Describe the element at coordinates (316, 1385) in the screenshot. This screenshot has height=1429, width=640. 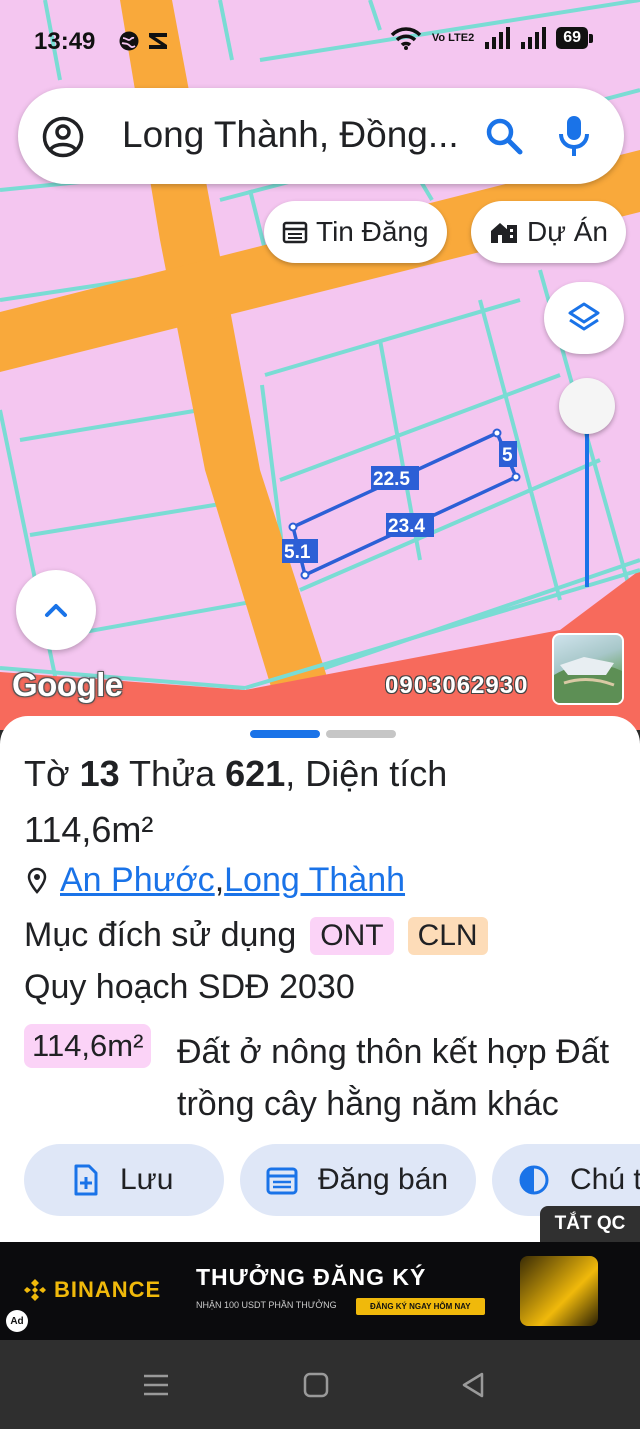
I see `home-icon` at that location.